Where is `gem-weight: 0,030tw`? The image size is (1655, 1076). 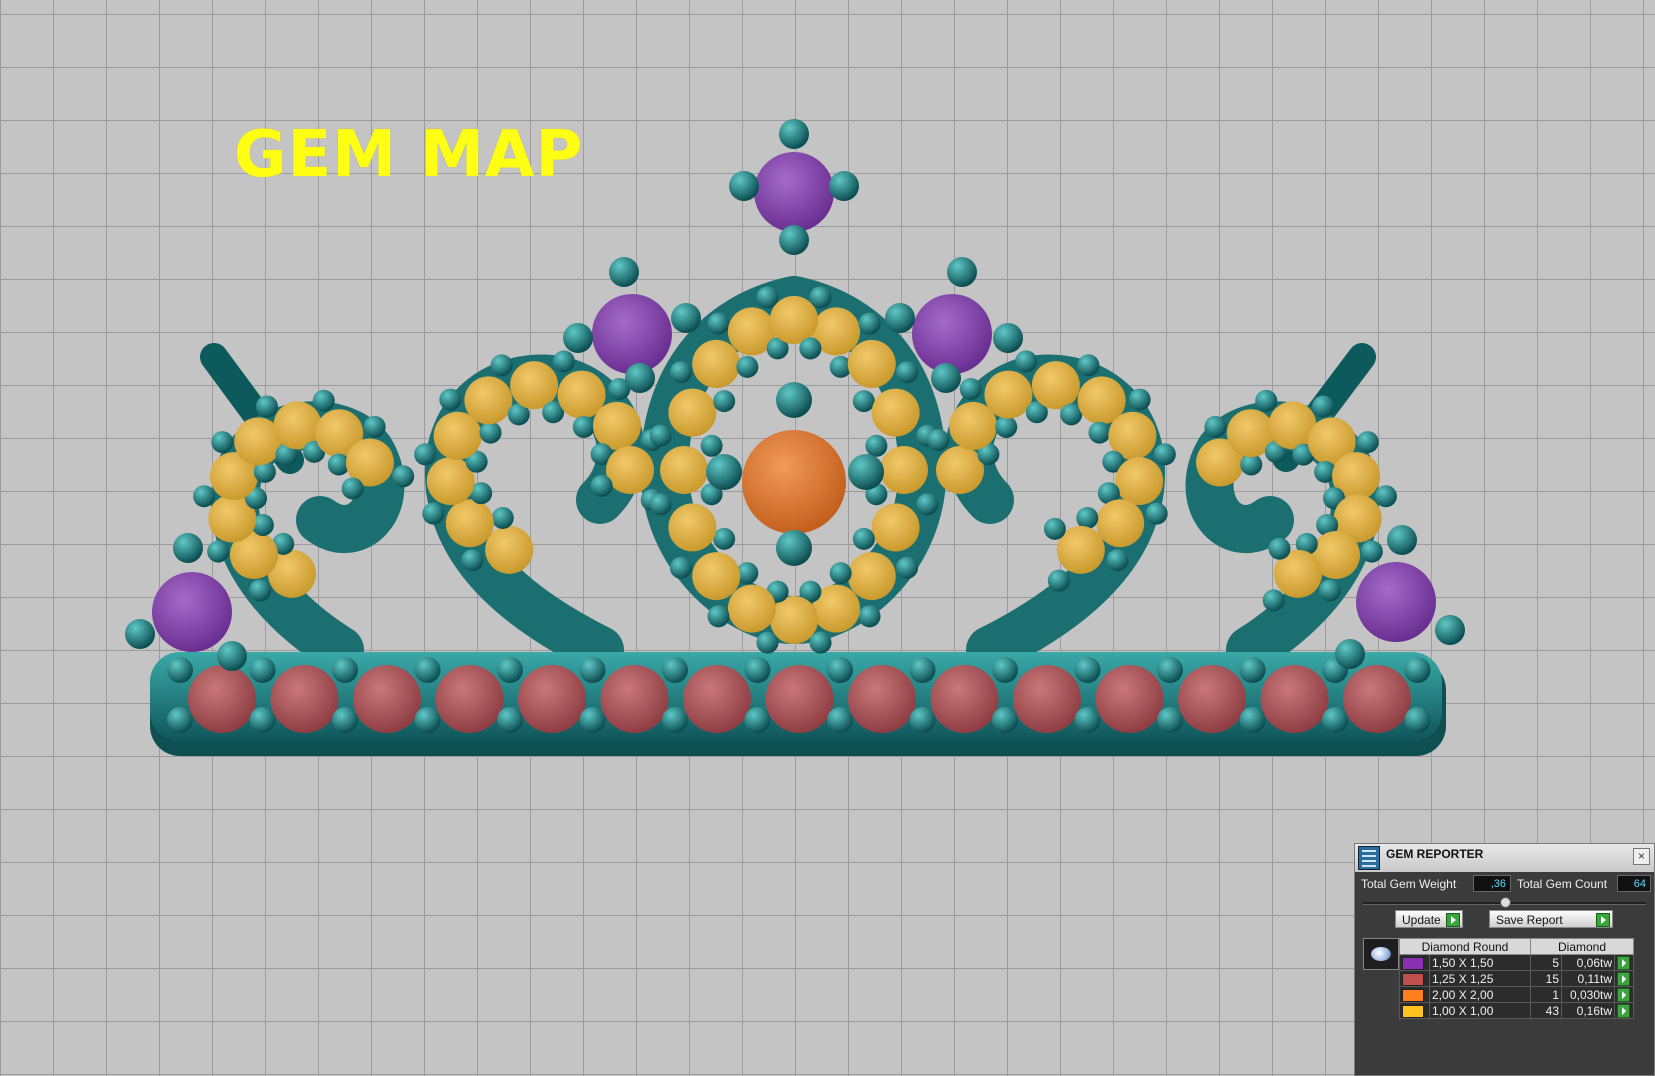 gem-weight: 0,030tw is located at coordinates (1588, 994).